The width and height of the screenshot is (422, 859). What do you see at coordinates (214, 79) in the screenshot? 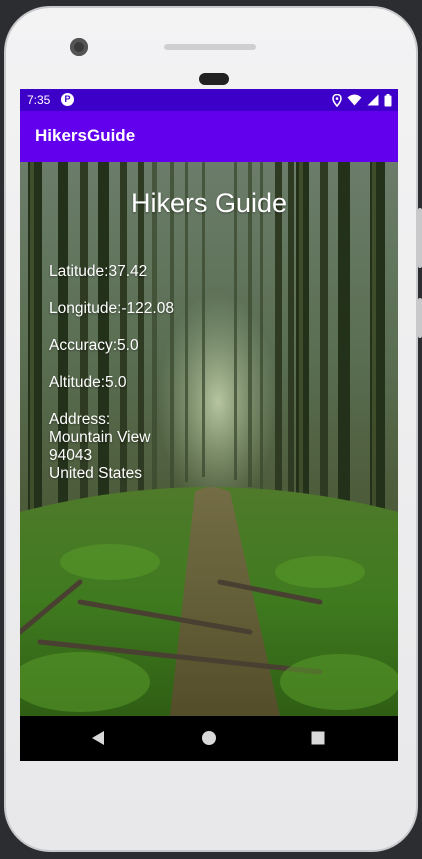
I see `earpiece-speaker` at bounding box center [214, 79].